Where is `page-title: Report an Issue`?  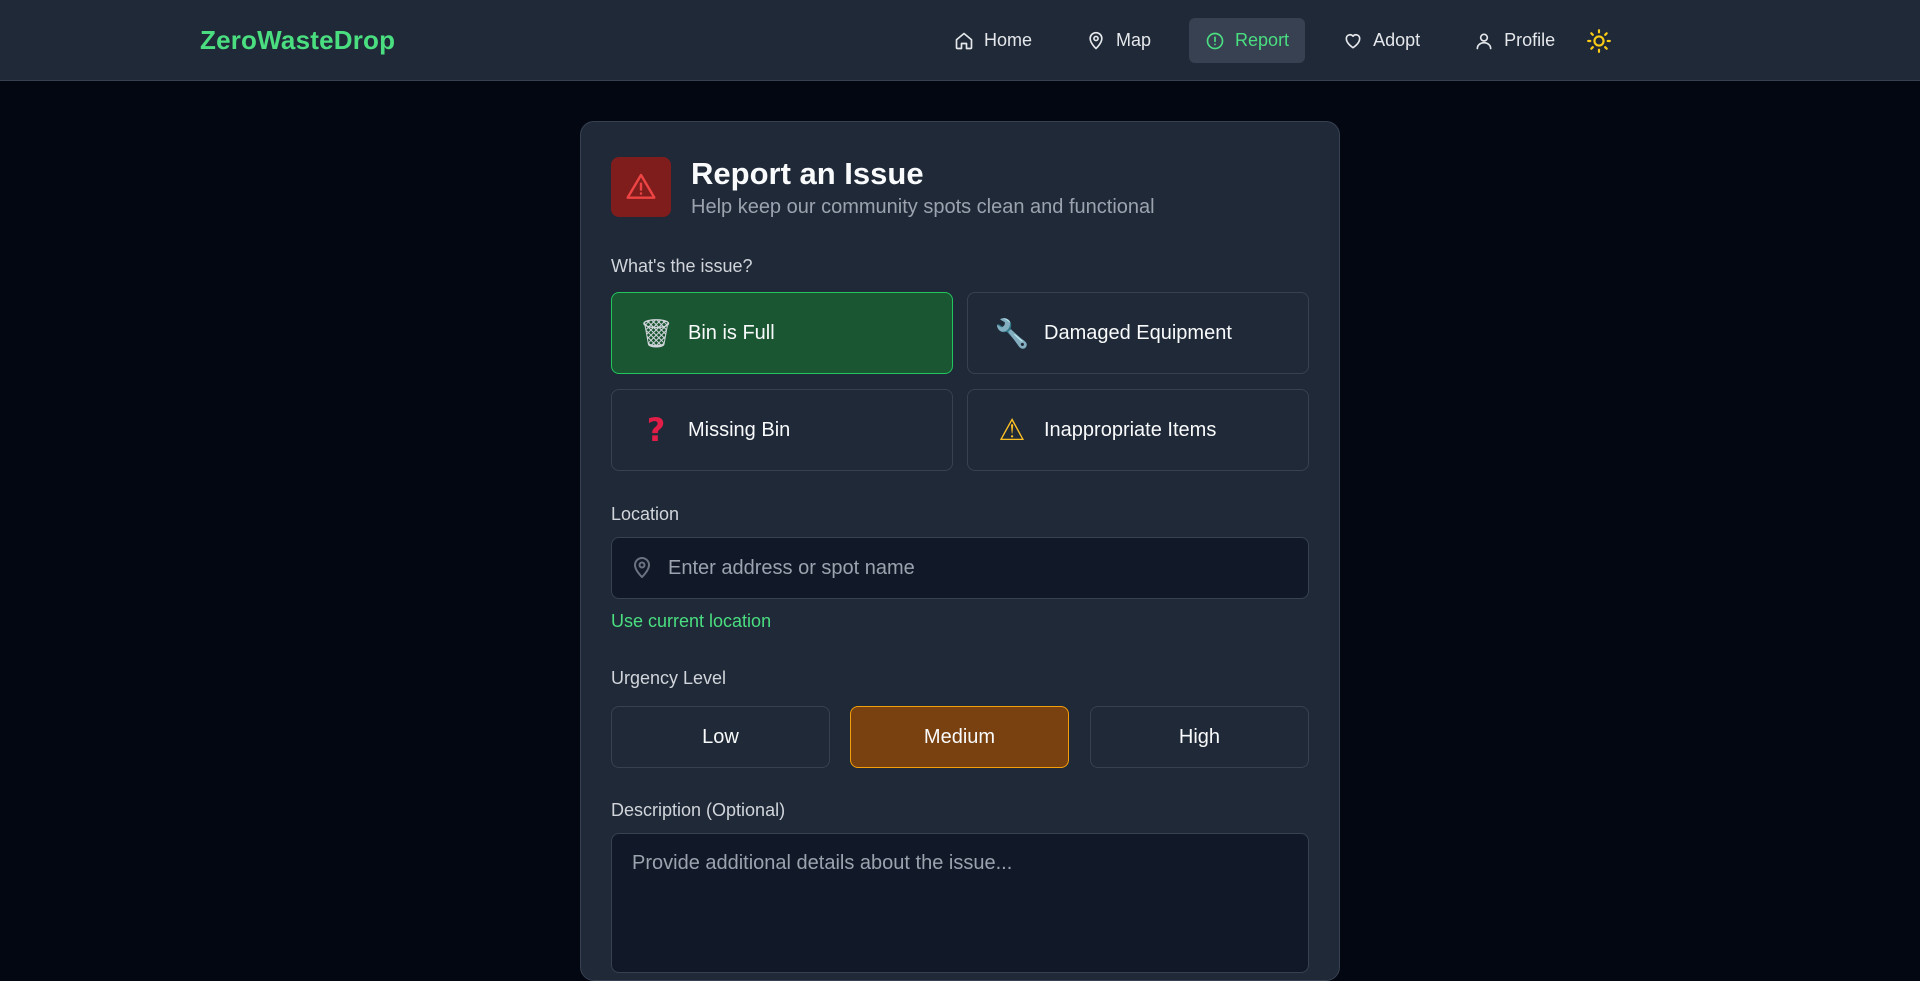 page-title: Report an Issue is located at coordinates (807, 173).